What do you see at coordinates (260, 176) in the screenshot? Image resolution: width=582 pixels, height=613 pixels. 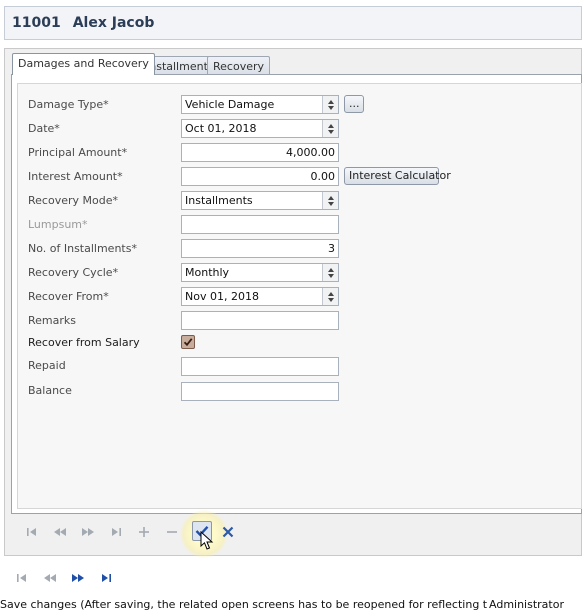 I see `interest-amount-field: 0.00` at bounding box center [260, 176].